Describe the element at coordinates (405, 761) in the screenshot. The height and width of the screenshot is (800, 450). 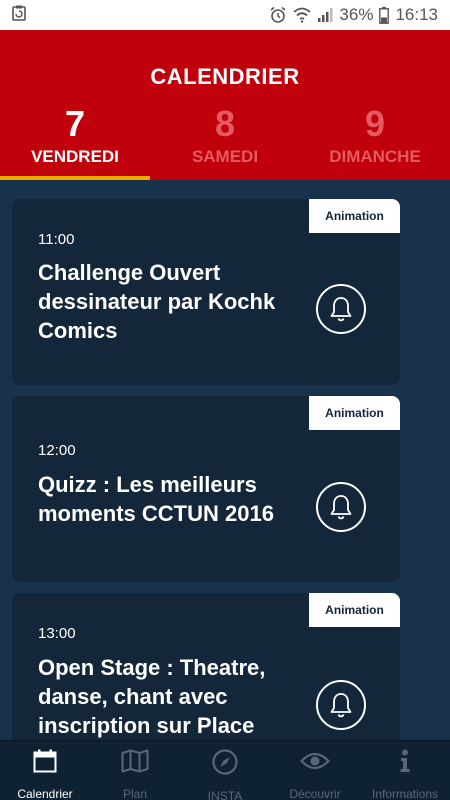
I see `info-icon` at that location.